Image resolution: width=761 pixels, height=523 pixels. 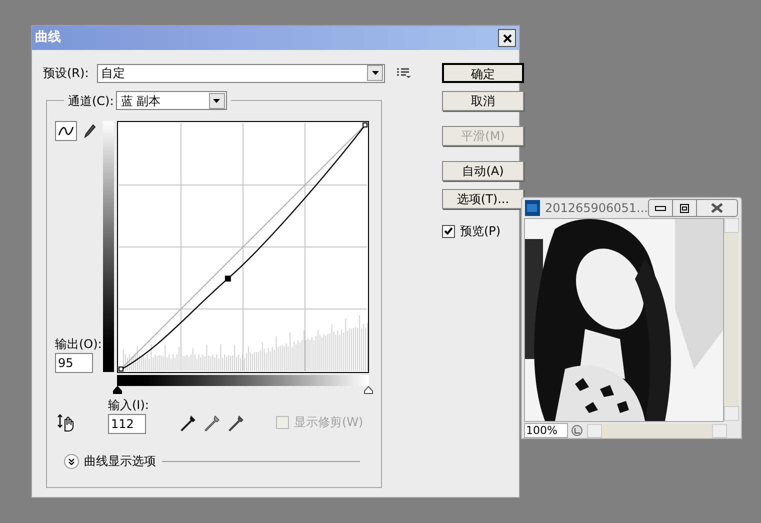 What do you see at coordinates (120, 461) in the screenshot?
I see `display-options-label: 曲线显示选项` at bounding box center [120, 461].